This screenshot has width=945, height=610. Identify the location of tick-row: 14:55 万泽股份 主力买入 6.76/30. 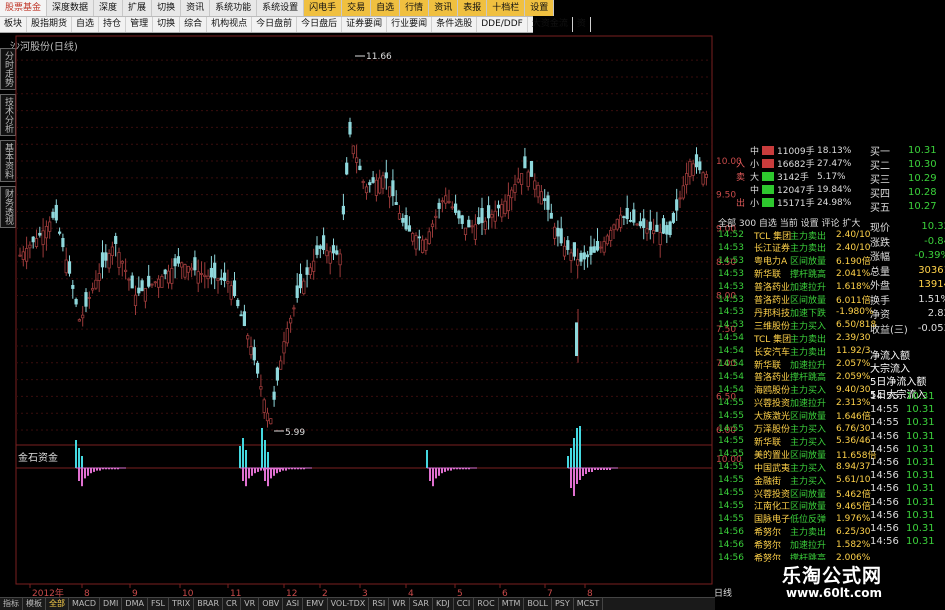
(794, 429).